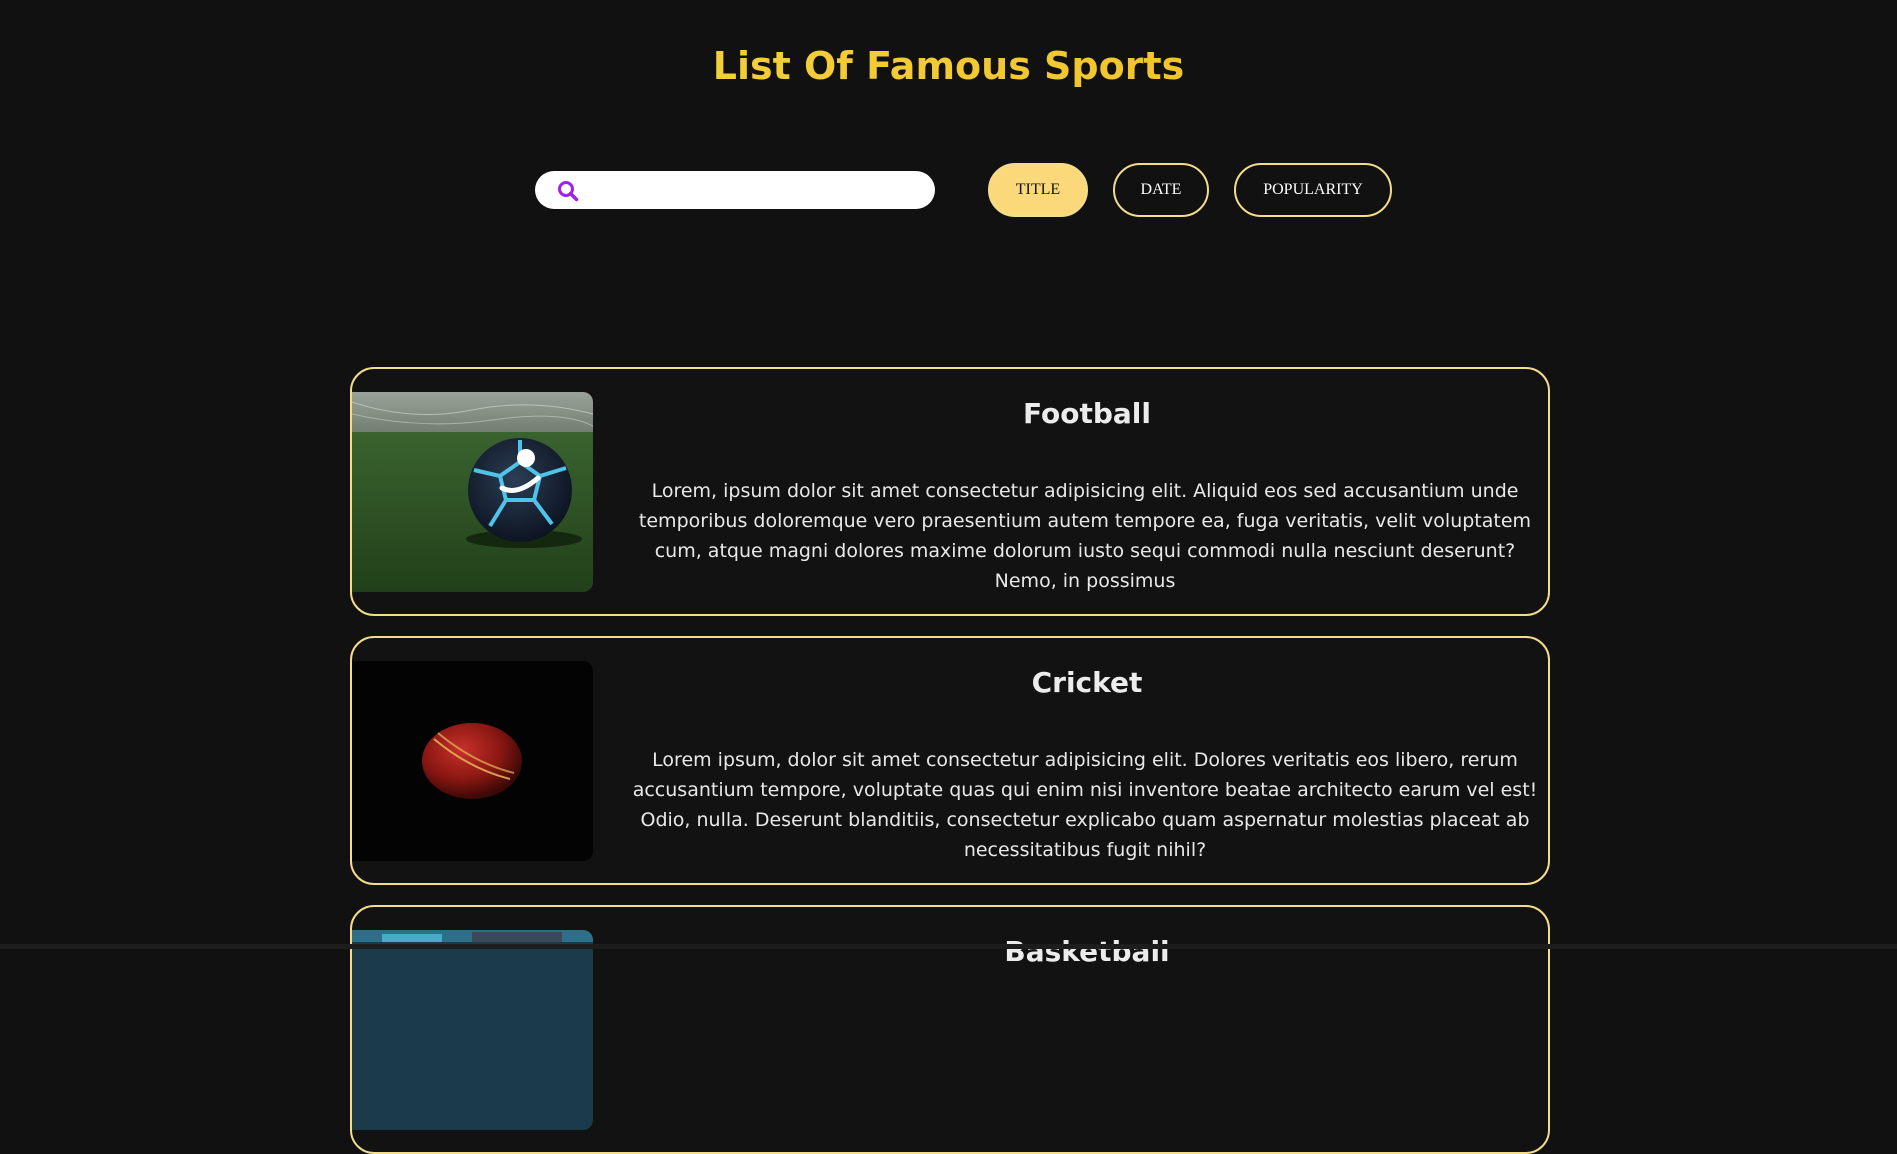 Image resolution: width=1897 pixels, height=1154 pixels. Describe the element at coordinates (472, 1030) in the screenshot. I see `basketball-image` at that location.